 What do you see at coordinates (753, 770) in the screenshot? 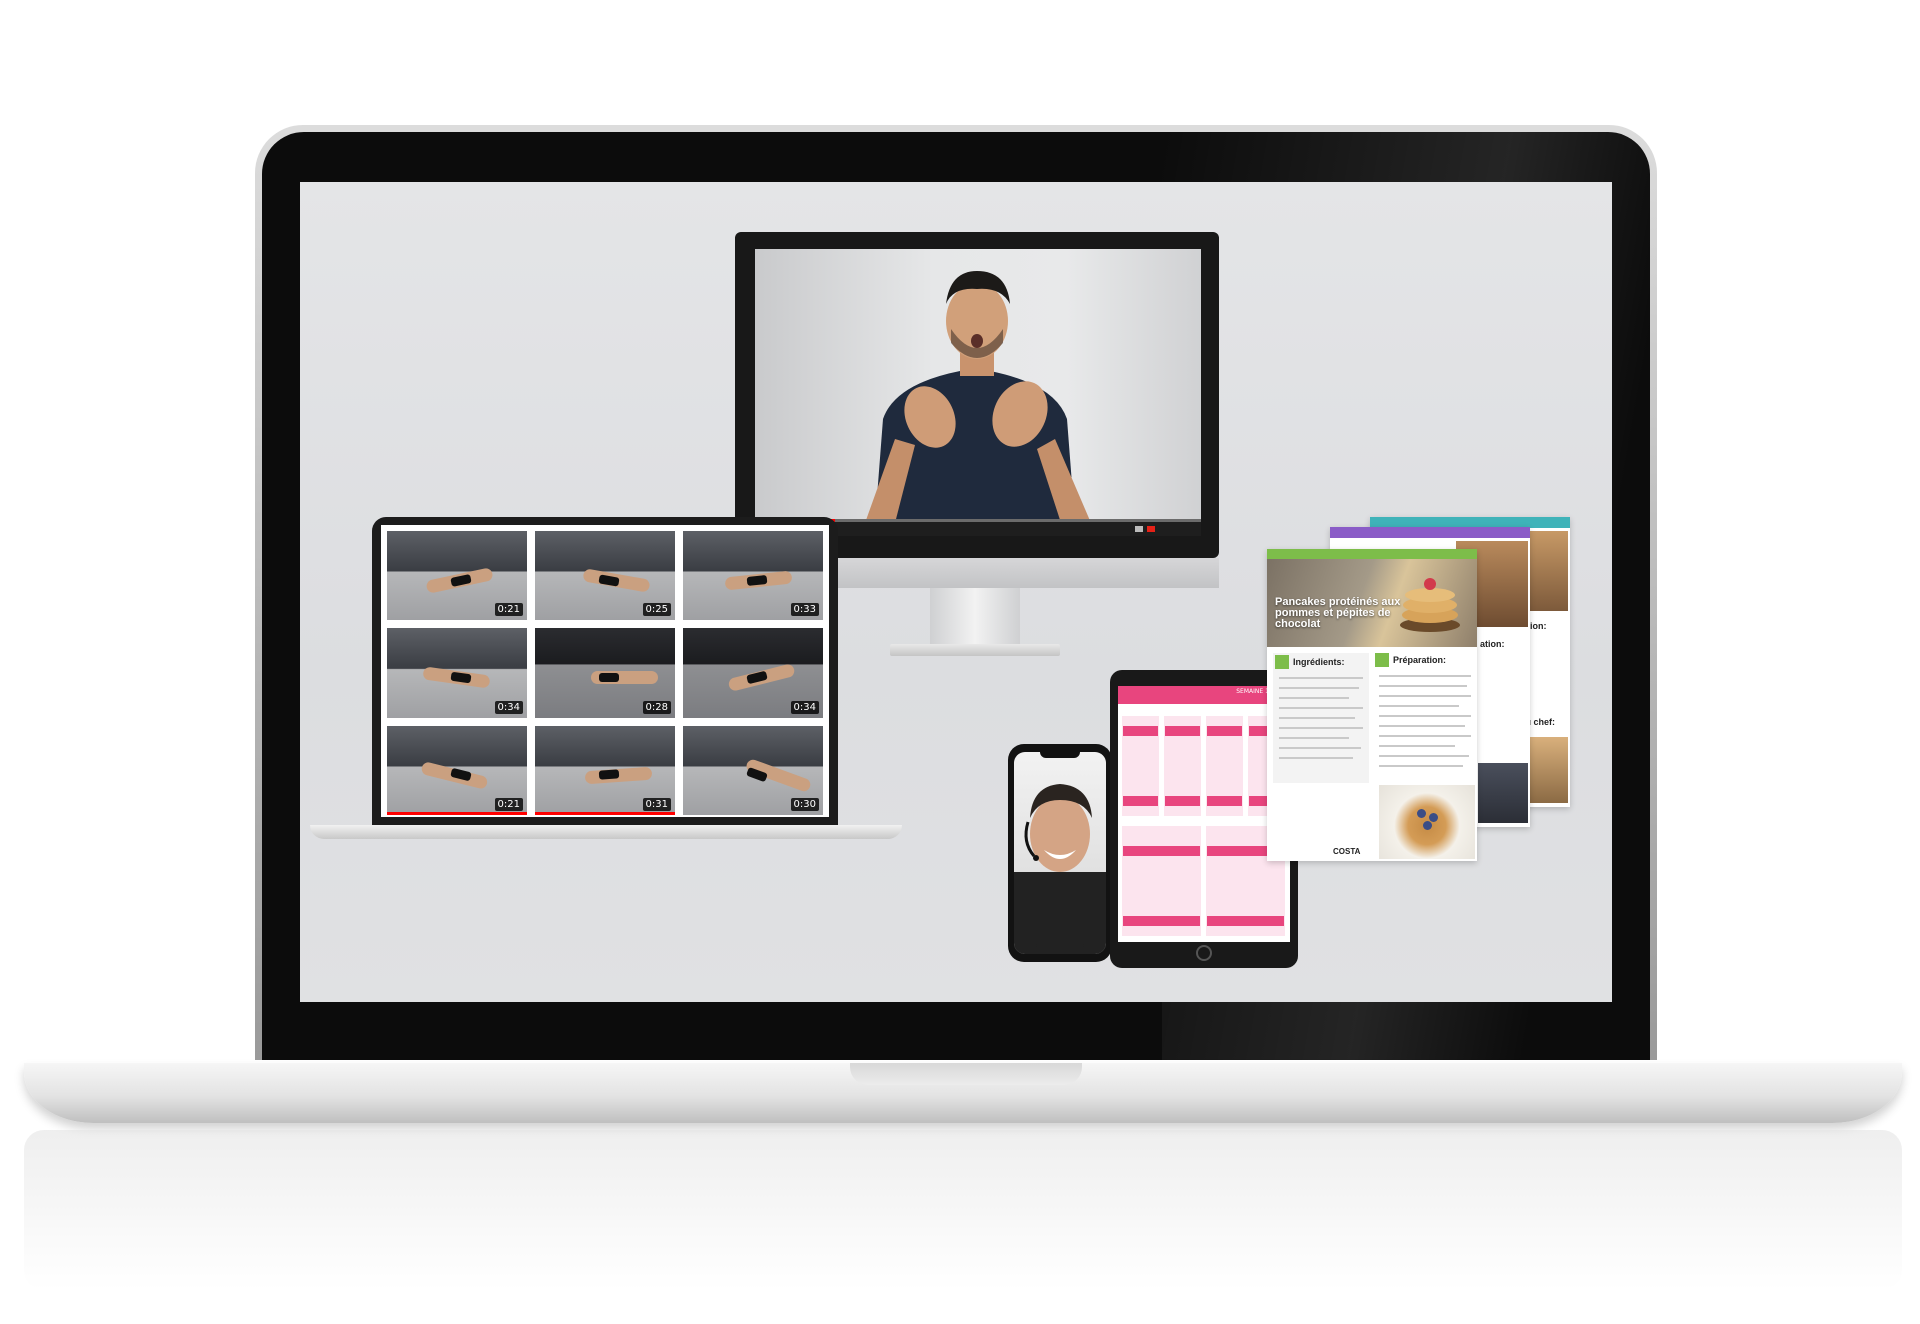
I see `exercise-thumbnail: 0:30` at bounding box center [753, 770].